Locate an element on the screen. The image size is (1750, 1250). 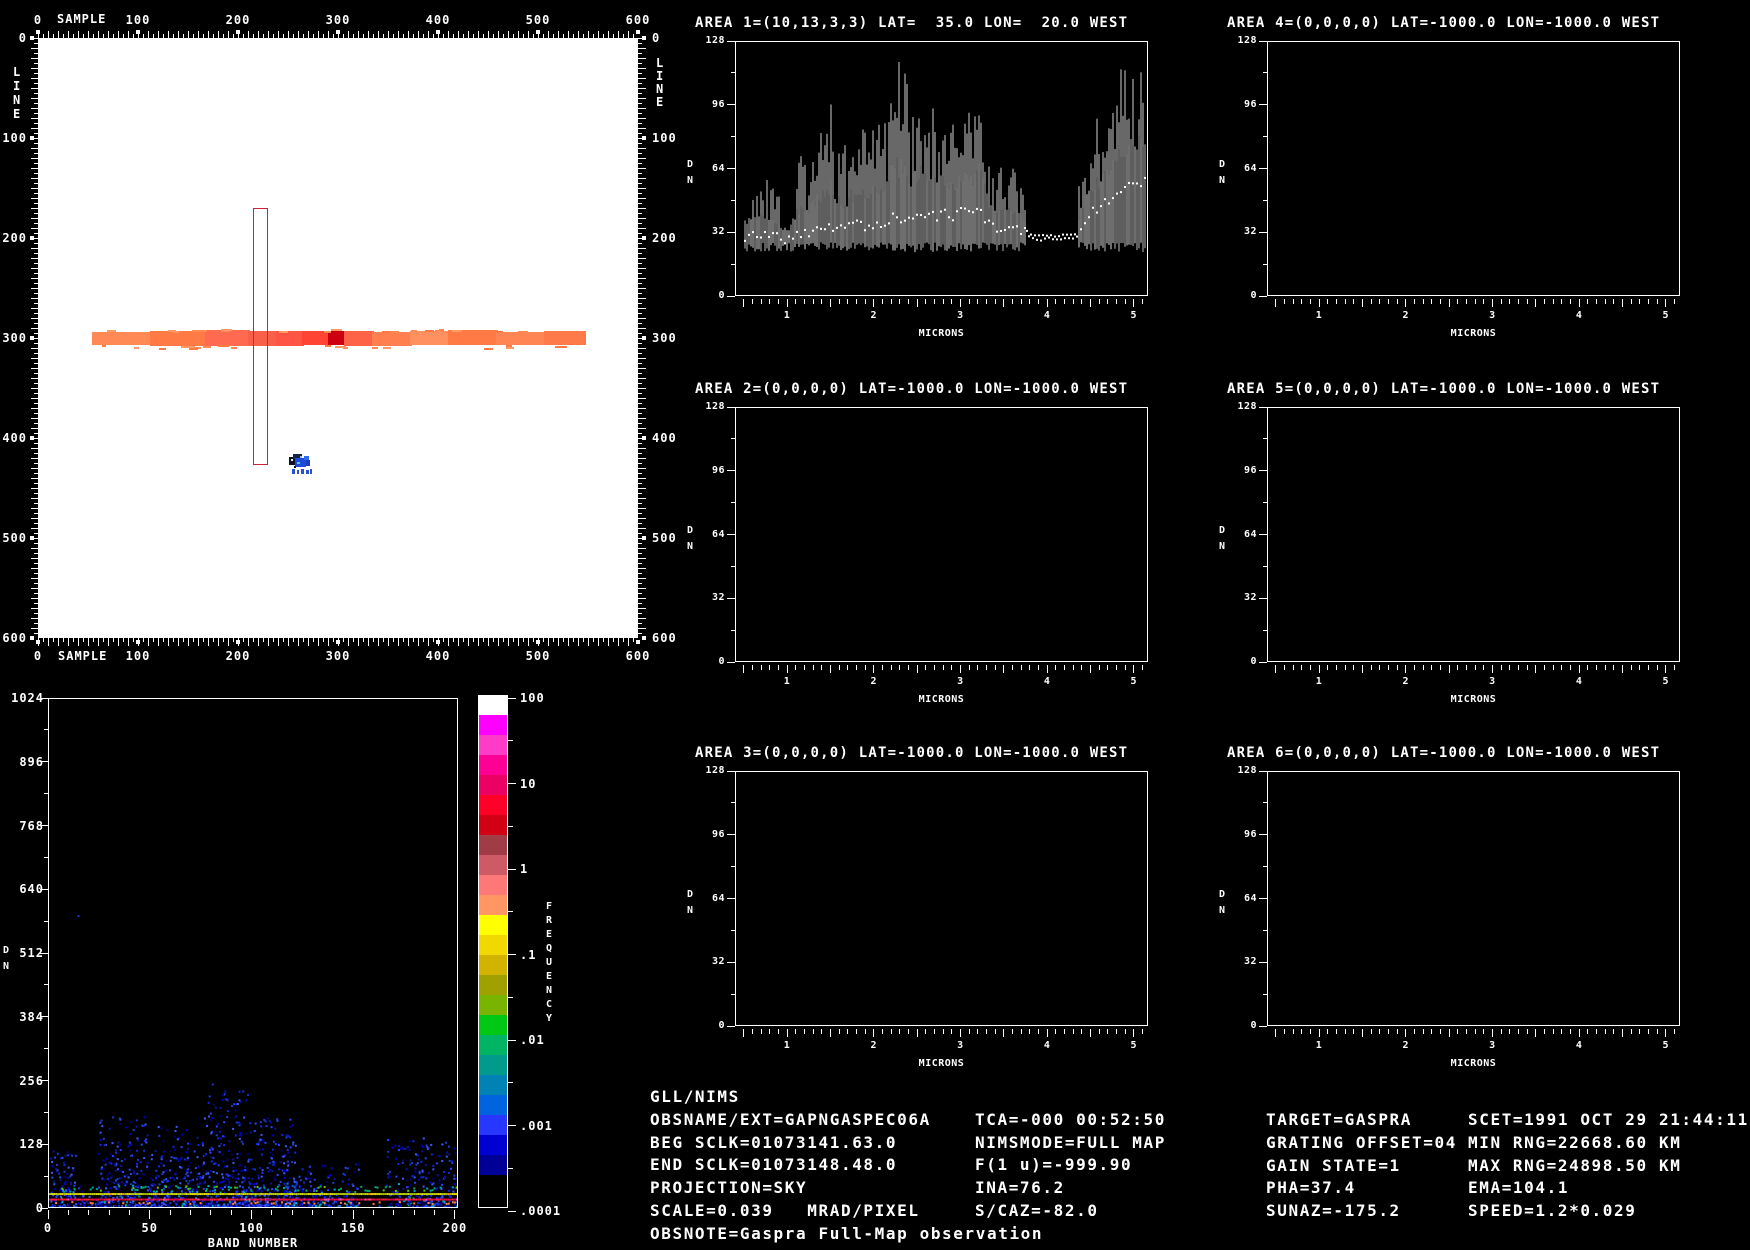
line-tick-label: 0 is located at coordinates (656, 38).